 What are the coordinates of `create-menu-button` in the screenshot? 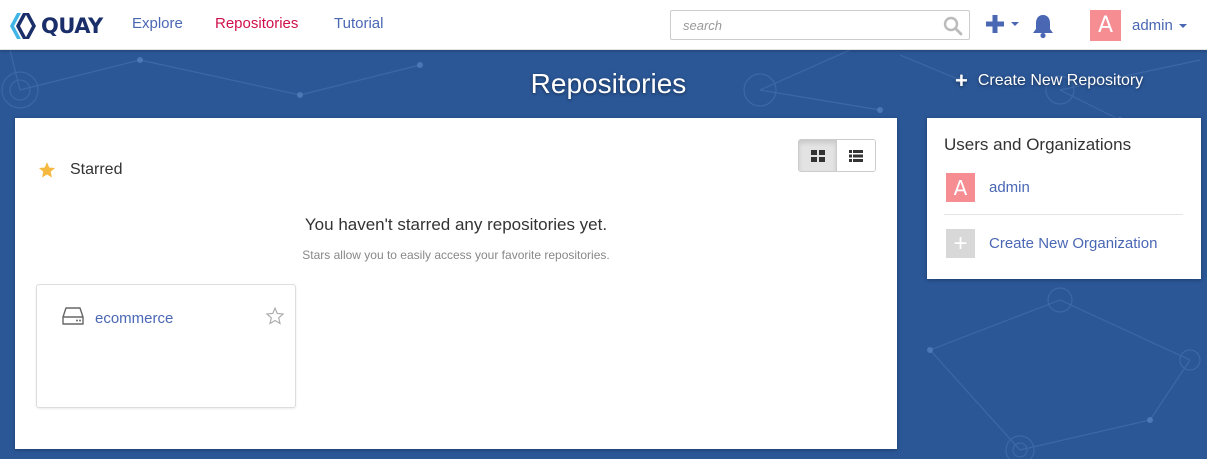 It's located at (1002, 24).